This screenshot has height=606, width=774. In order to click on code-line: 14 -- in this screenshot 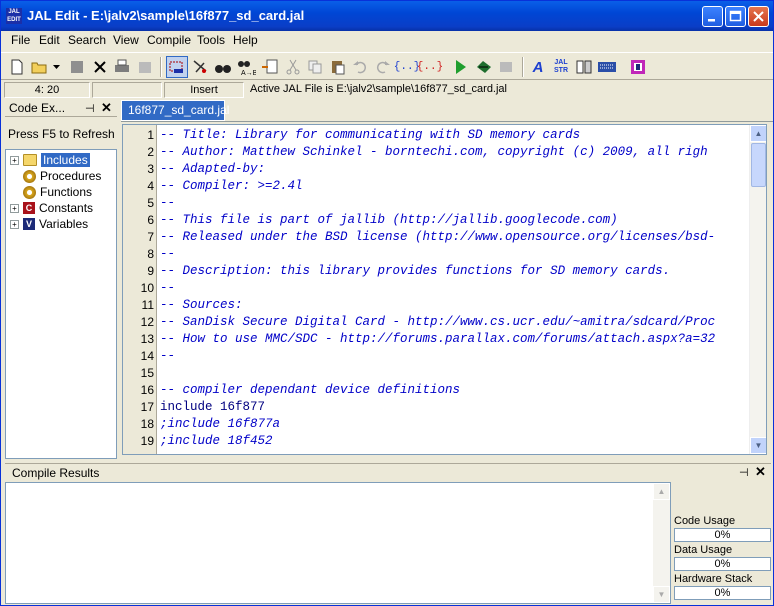, I will do `click(433, 357)`.